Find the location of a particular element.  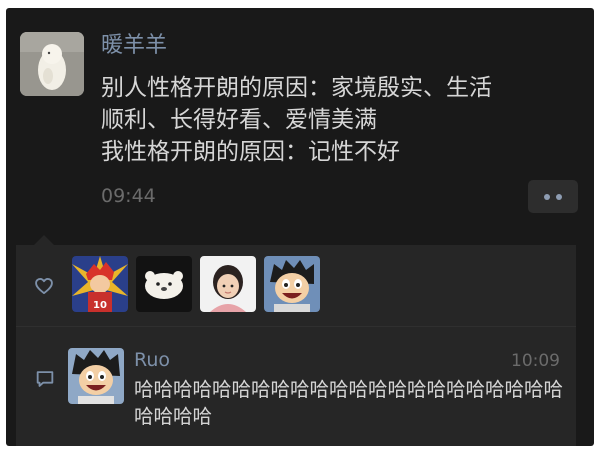

svg-text: 10 is located at coordinates (100, 305).